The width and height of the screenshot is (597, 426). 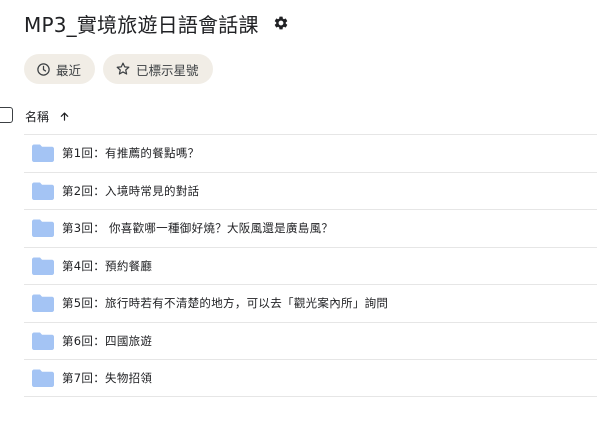 What do you see at coordinates (64, 116) in the screenshot?
I see `arrow-up-icon` at bounding box center [64, 116].